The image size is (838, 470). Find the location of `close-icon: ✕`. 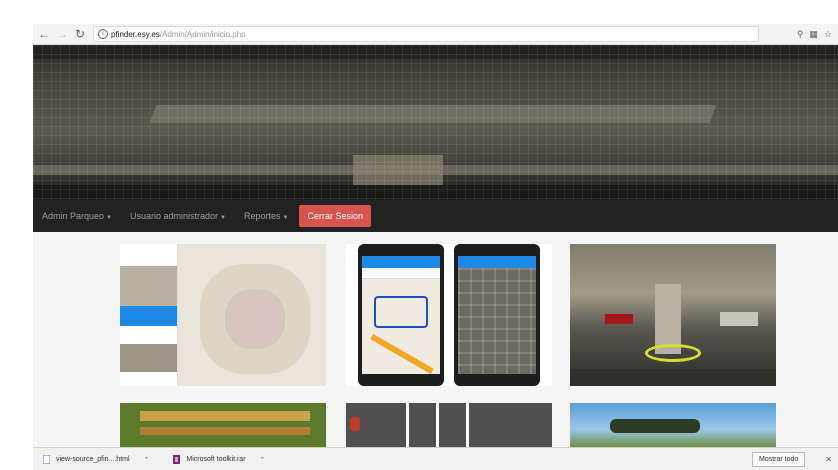

close-icon: ✕ is located at coordinates (828, 459).